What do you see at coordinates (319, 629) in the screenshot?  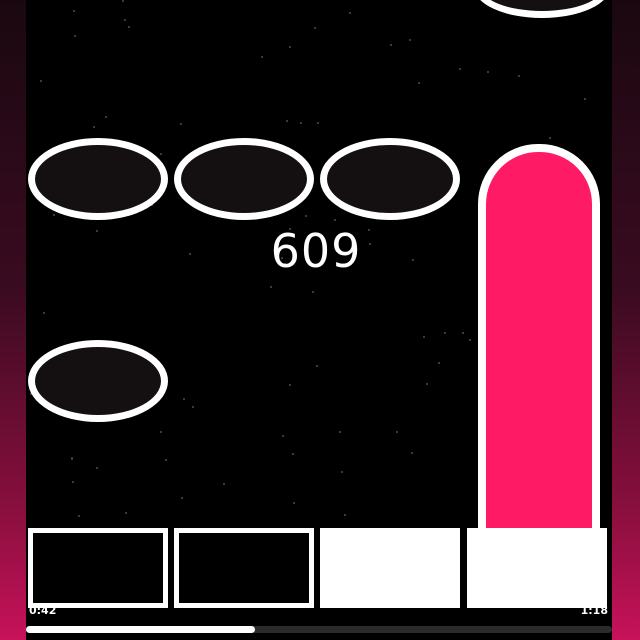 I see `progress-bar` at bounding box center [319, 629].